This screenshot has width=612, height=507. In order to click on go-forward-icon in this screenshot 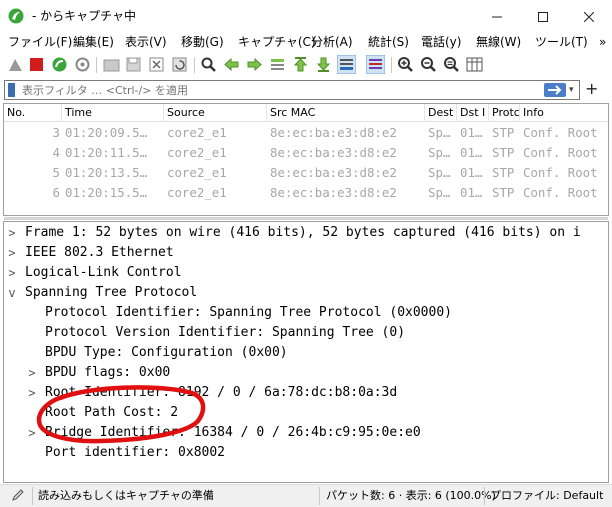, I will do `click(254, 64)`.